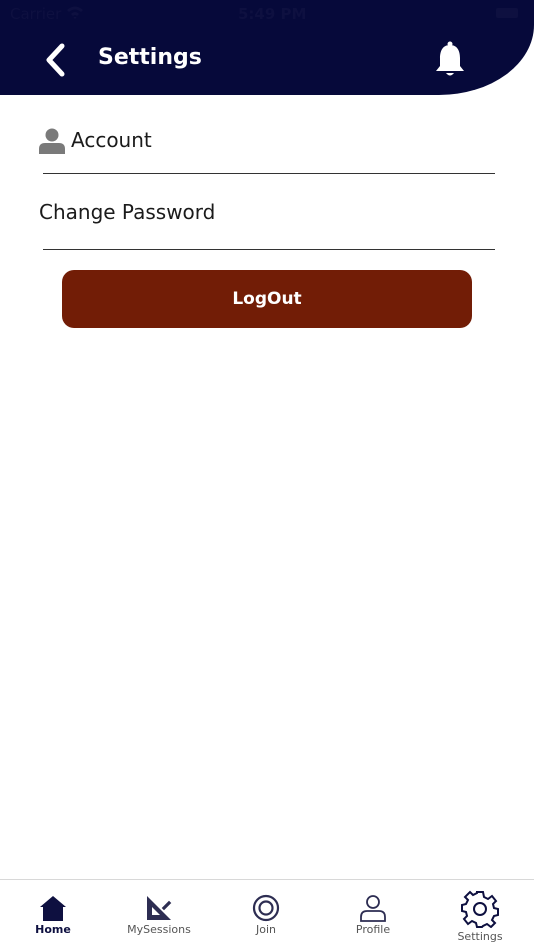 Image resolution: width=534 pixels, height=951 pixels. Describe the element at coordinates (267, 220) in the screenshot. I see `settings-item-change-password: Change Password` at that location.